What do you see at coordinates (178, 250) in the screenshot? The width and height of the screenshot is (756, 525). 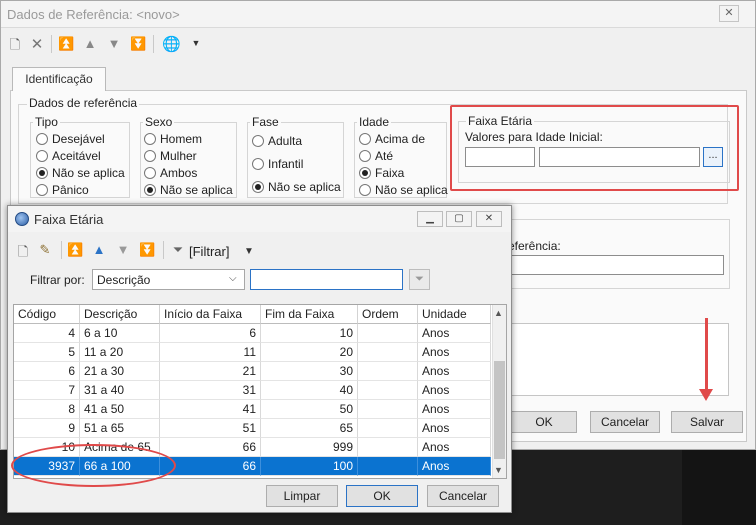 I see `filter-icon: ⏷` at bounding box center [178, 250].